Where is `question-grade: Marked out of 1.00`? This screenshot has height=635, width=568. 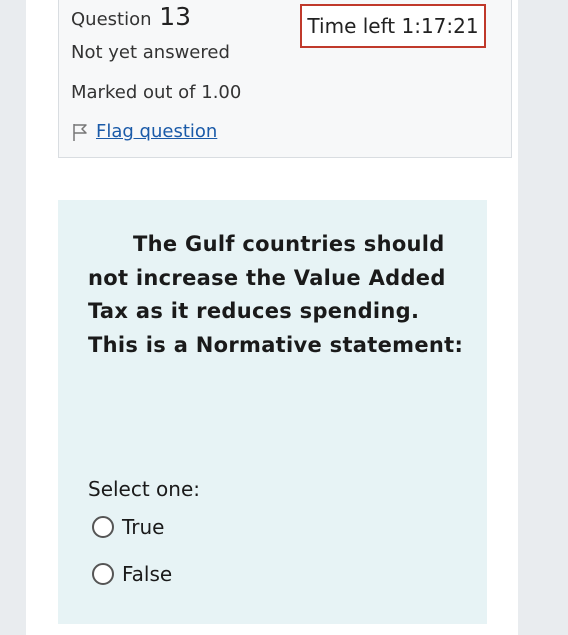
question-grade: Marked out of 1.00 is located at coordinates (156, 92).